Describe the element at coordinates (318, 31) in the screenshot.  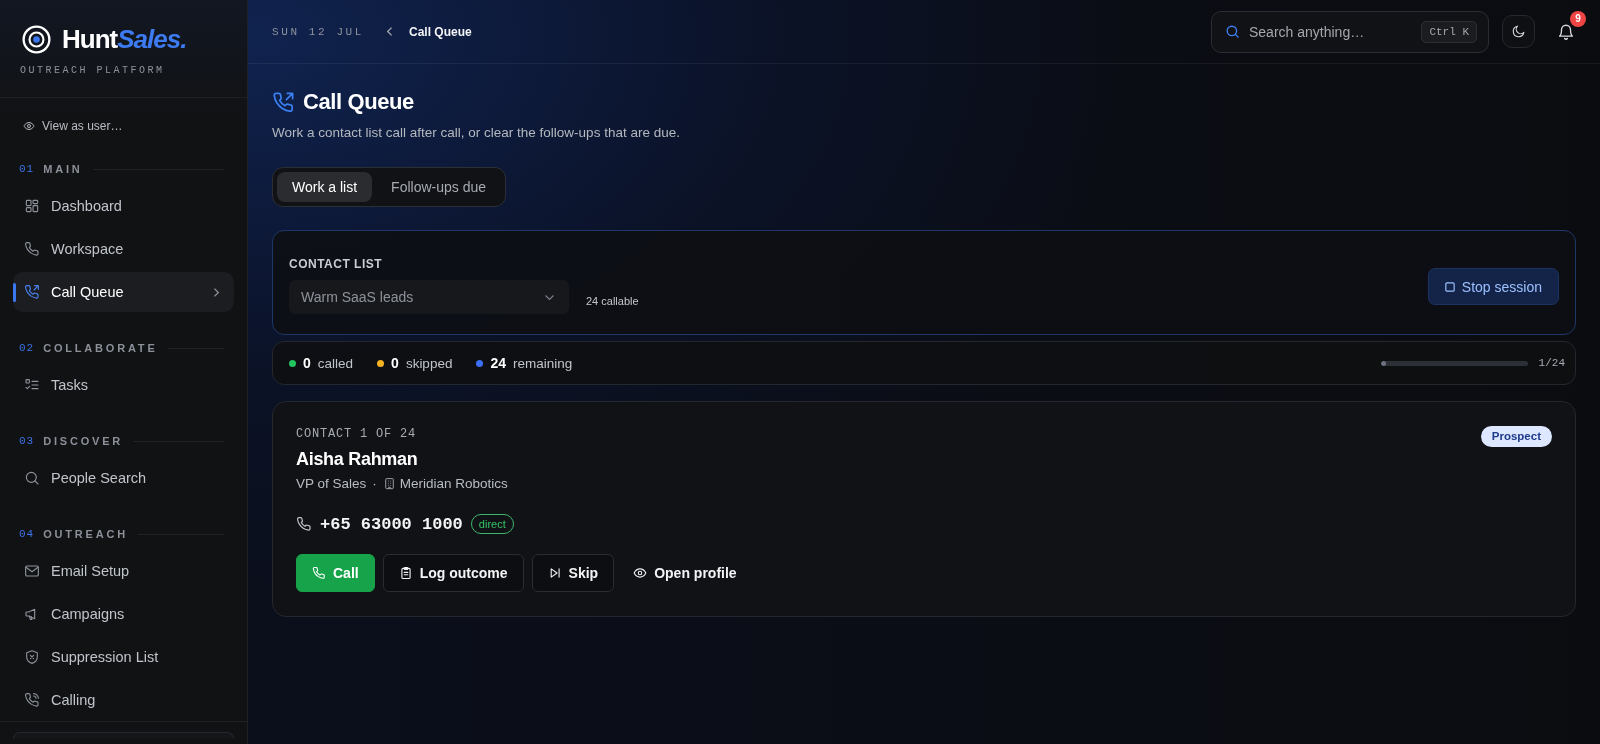
I see `date-label: SUN 12 JUL` at that location.